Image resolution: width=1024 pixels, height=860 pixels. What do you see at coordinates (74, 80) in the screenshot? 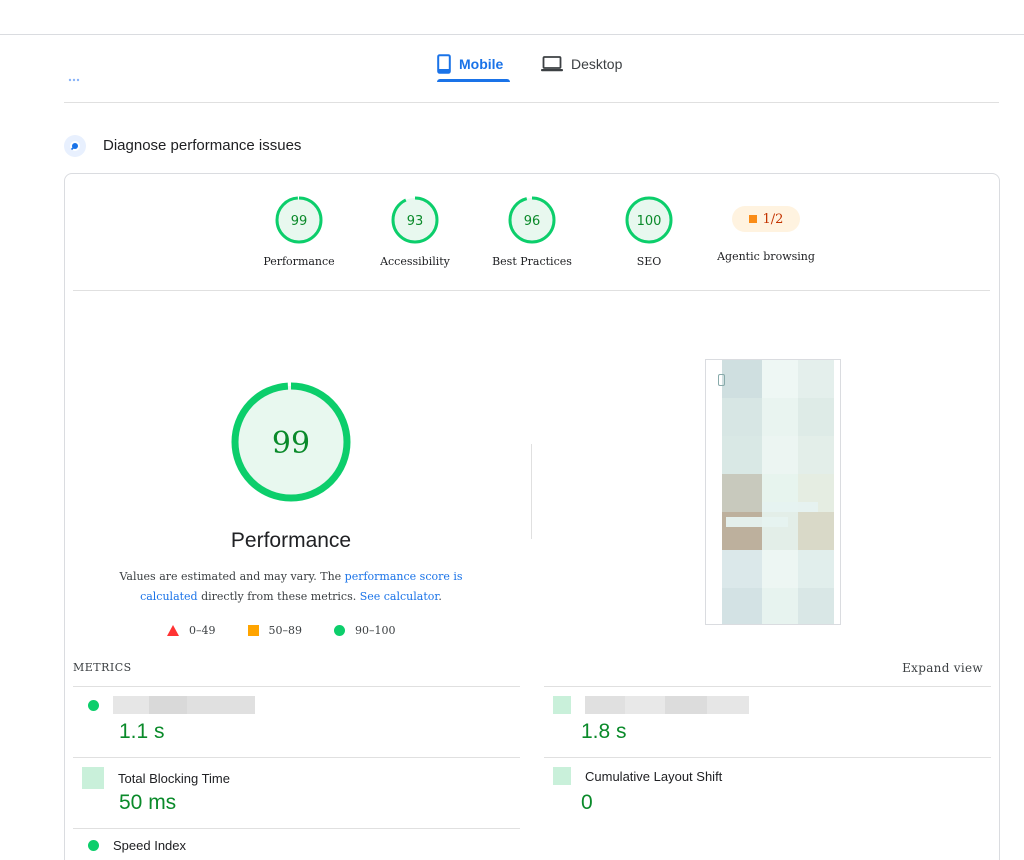
I see `collapsed-section-icon` at bounding box center [74, 80].